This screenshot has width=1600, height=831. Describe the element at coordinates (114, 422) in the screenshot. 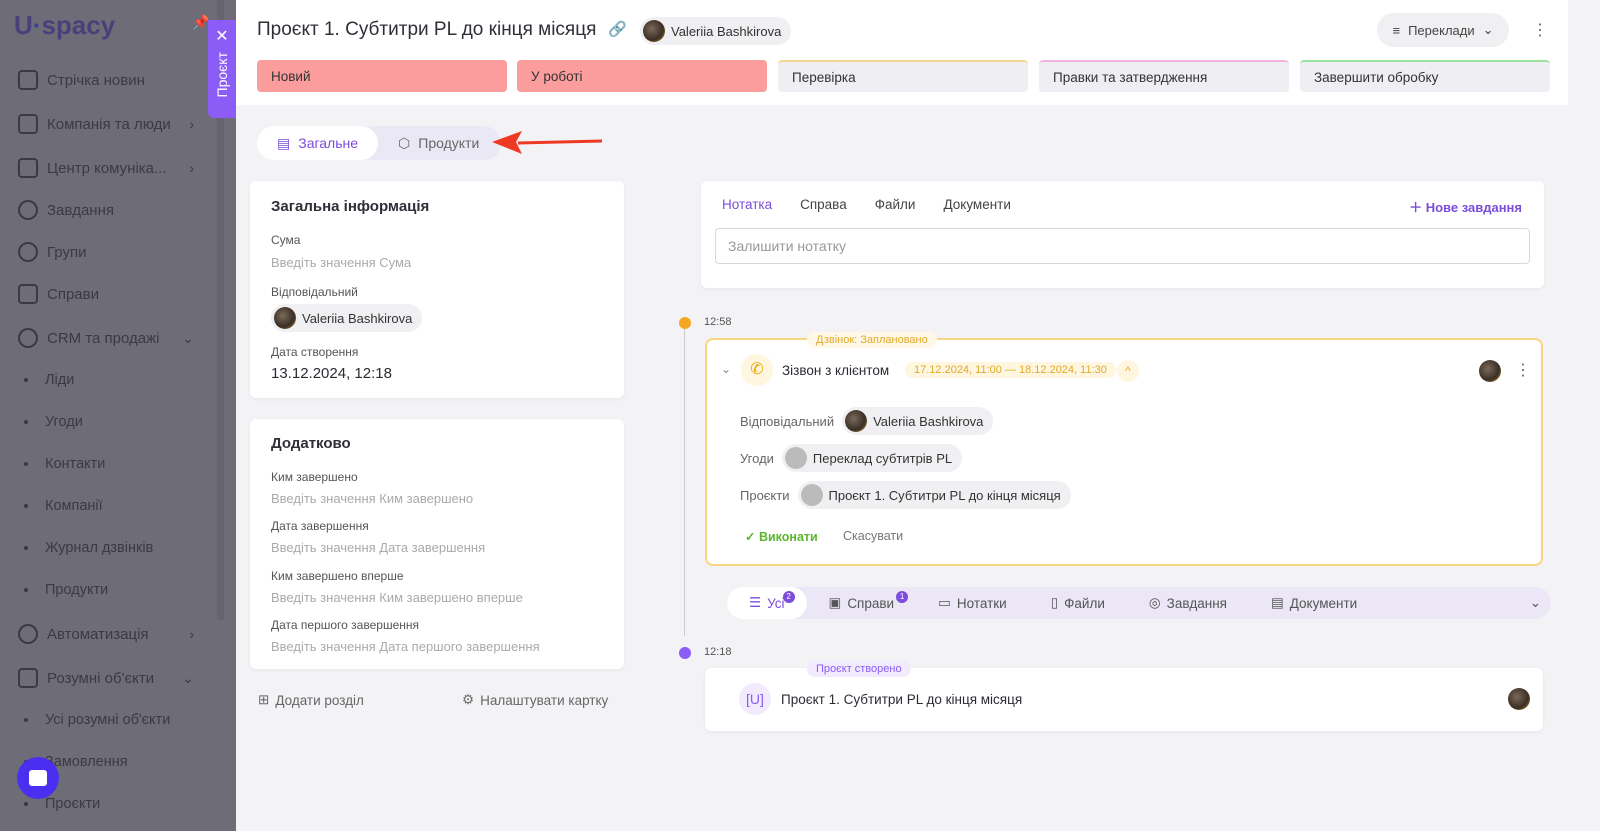

I see `sidebar-sub-deals: Угоди` at that location.